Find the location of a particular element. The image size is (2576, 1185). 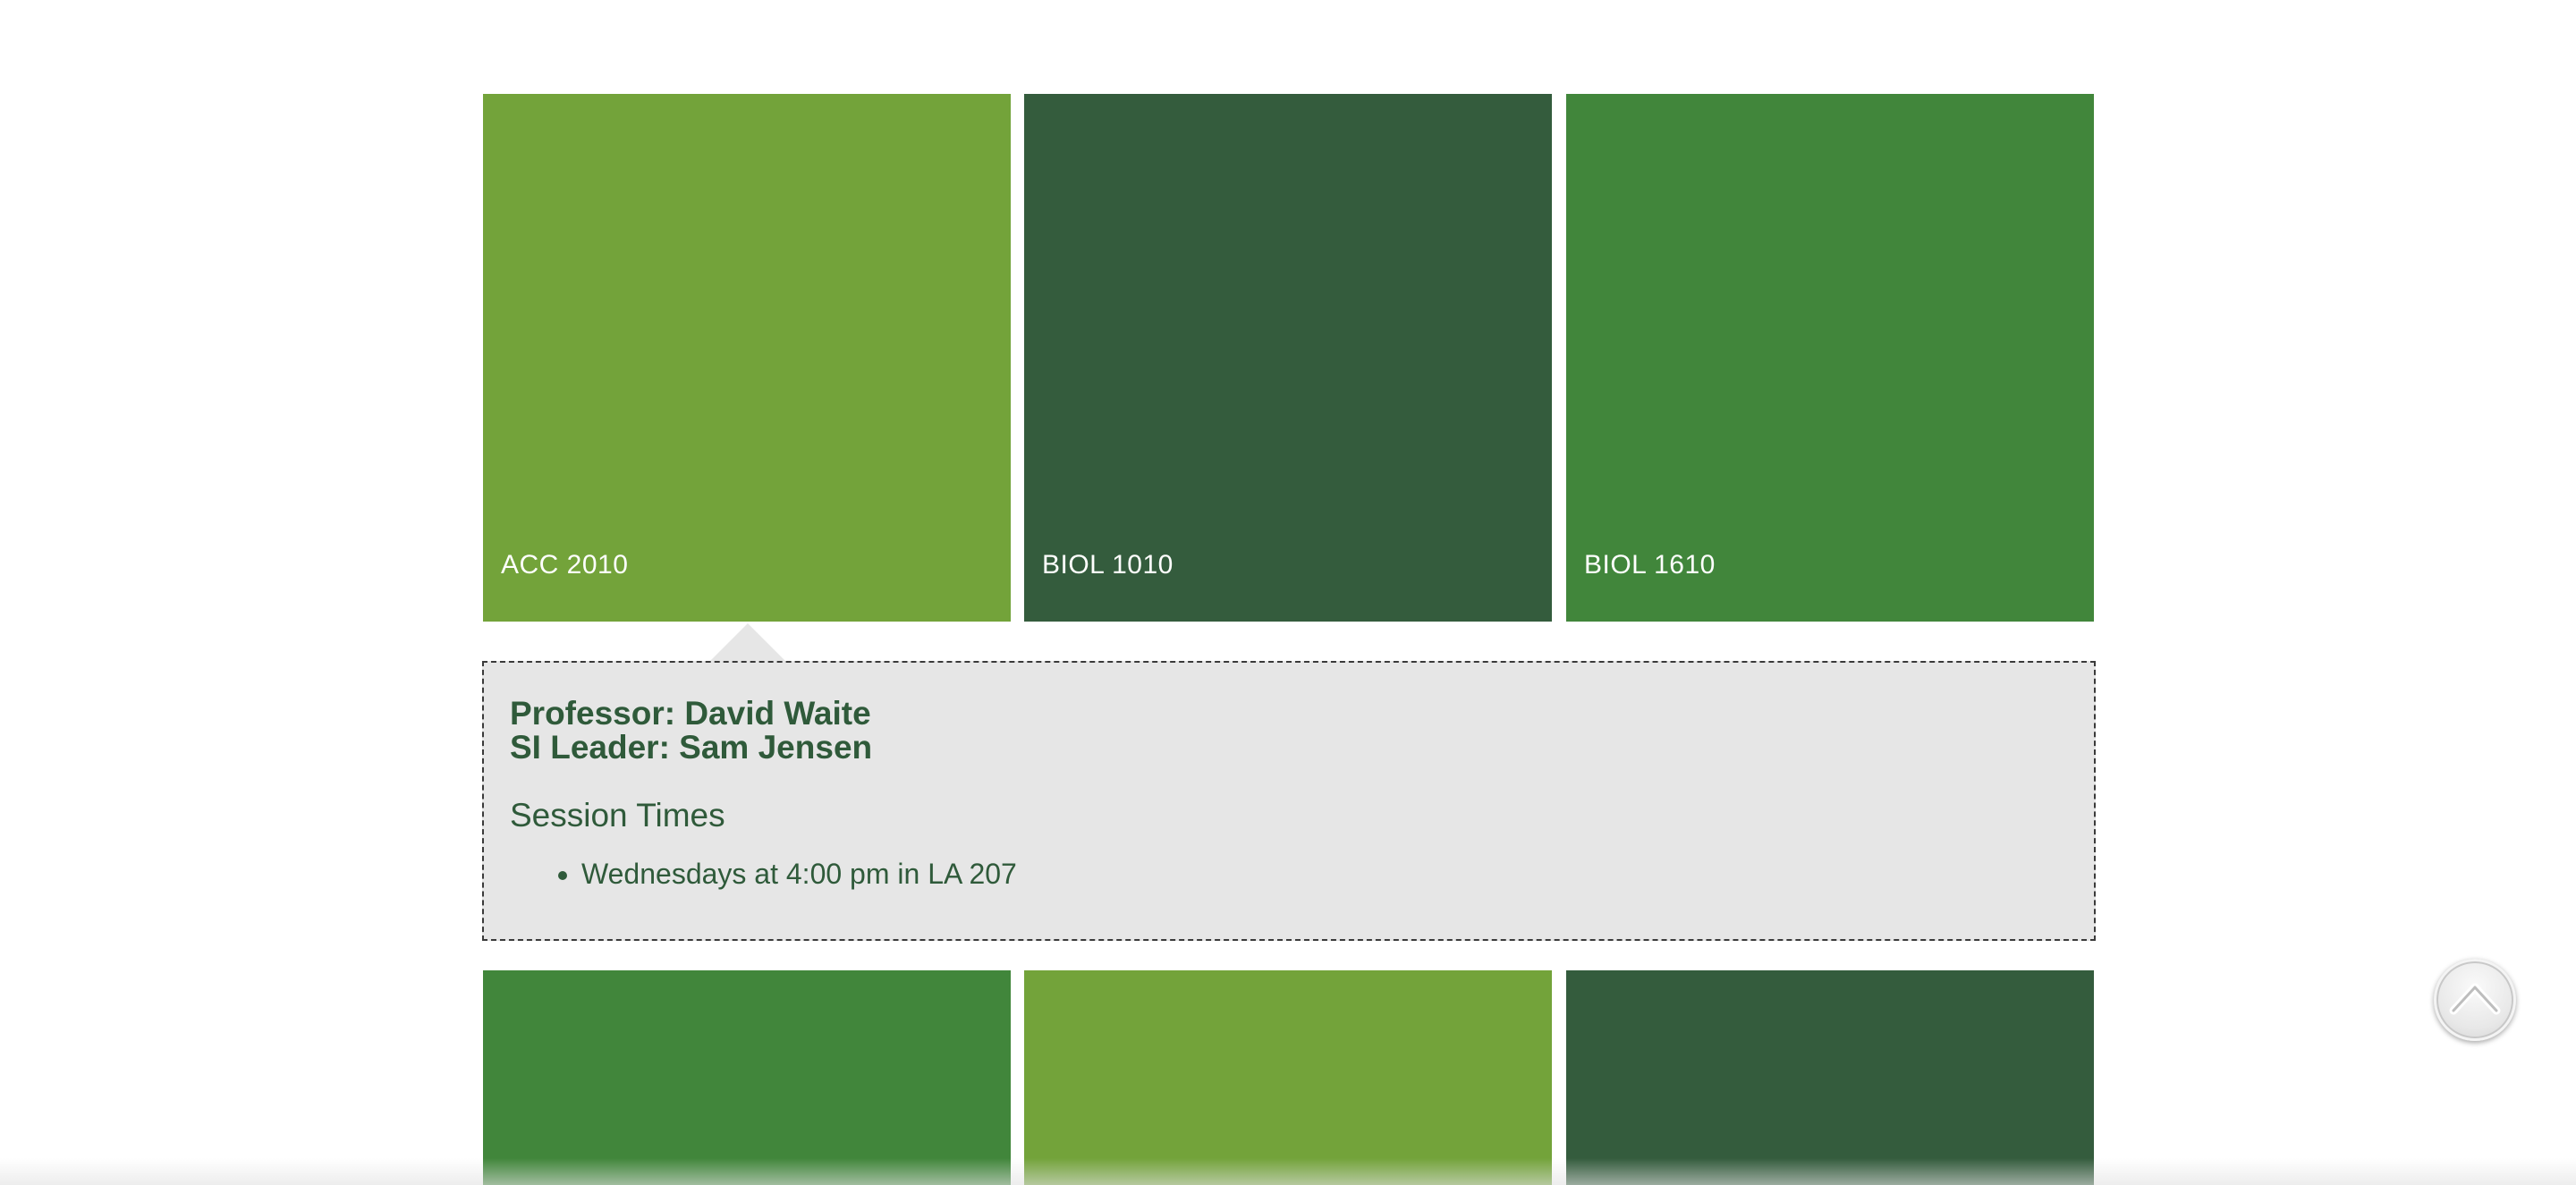

scroll-to-top-button is located at coordinates (2475, 1000).